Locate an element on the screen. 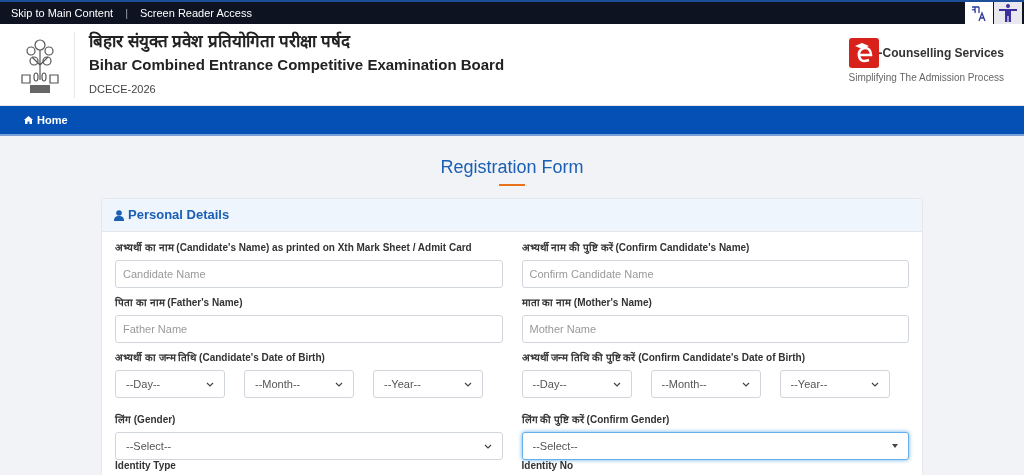 The width and height of the screenshot is (1024, 475). field-label: अभ्यर्थी का जन्म तिथि (Candidate's Date of Birth) is located at coordinates (220, 358).